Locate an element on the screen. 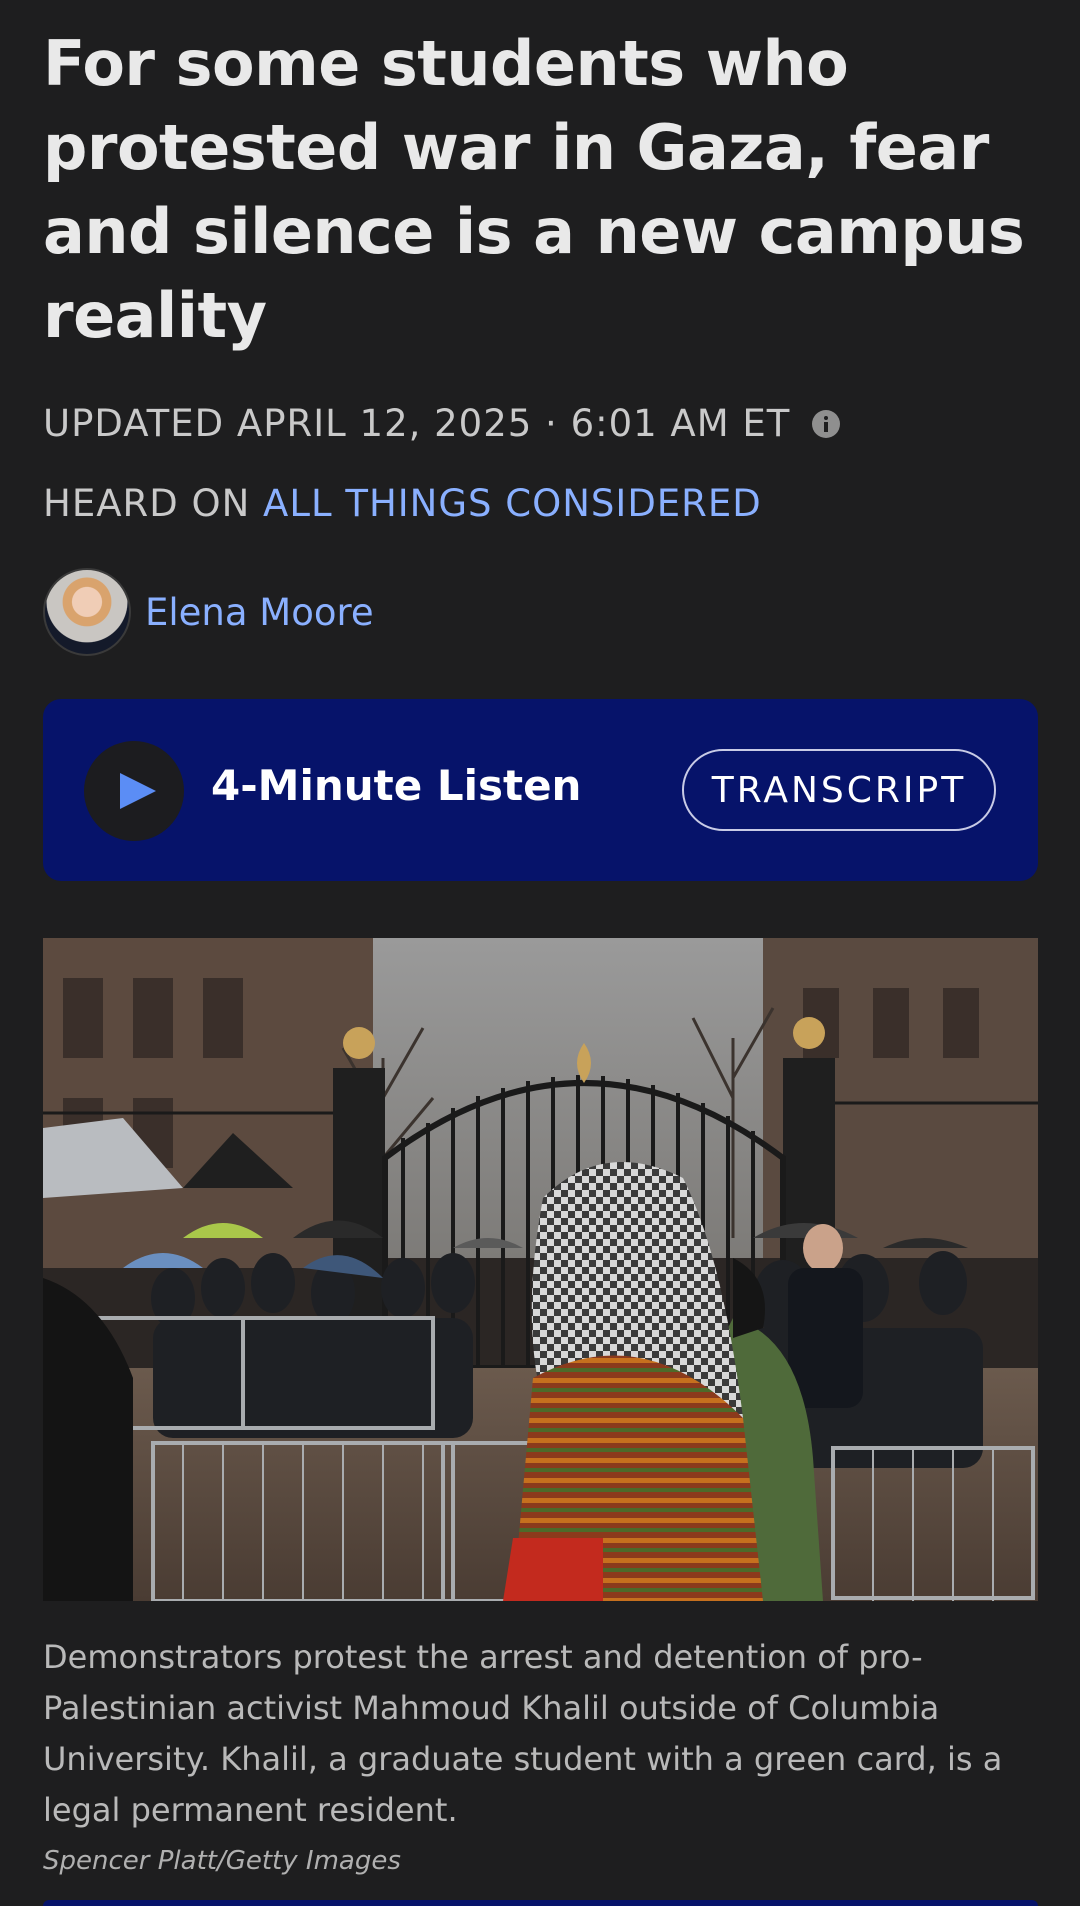 This screenshot has height=1906, width=1080. listen-duration-label: 4-Minute Listen is located at coordinates (396, 785).